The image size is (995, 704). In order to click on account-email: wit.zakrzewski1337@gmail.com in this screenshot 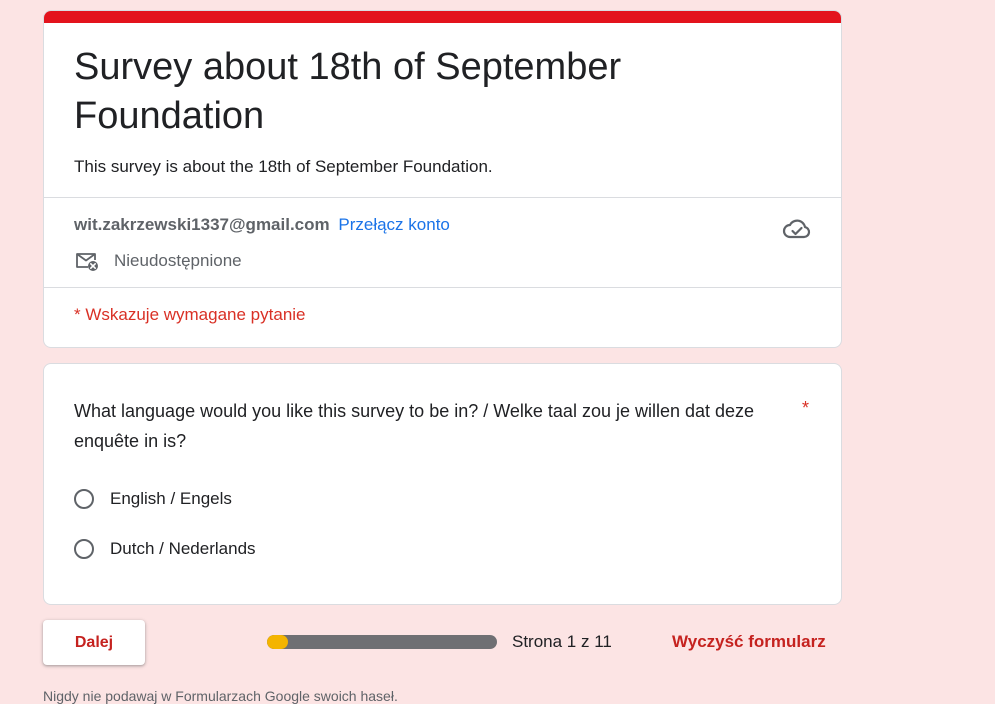, I will do `click(202, 224)`.